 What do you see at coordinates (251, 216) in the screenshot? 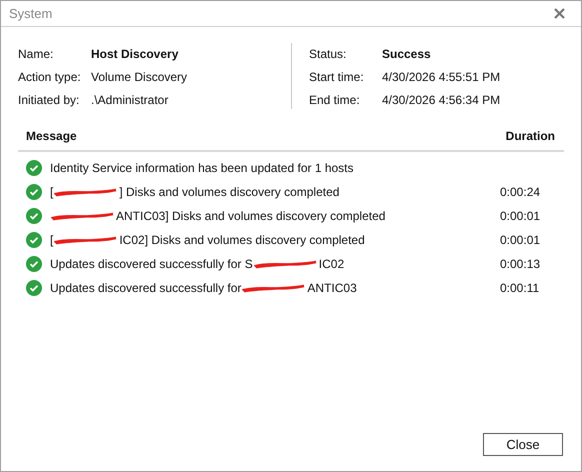
I see `message-text: ANTIC03] Disks and volumes discovery completed` at bounding box center [251, 216].